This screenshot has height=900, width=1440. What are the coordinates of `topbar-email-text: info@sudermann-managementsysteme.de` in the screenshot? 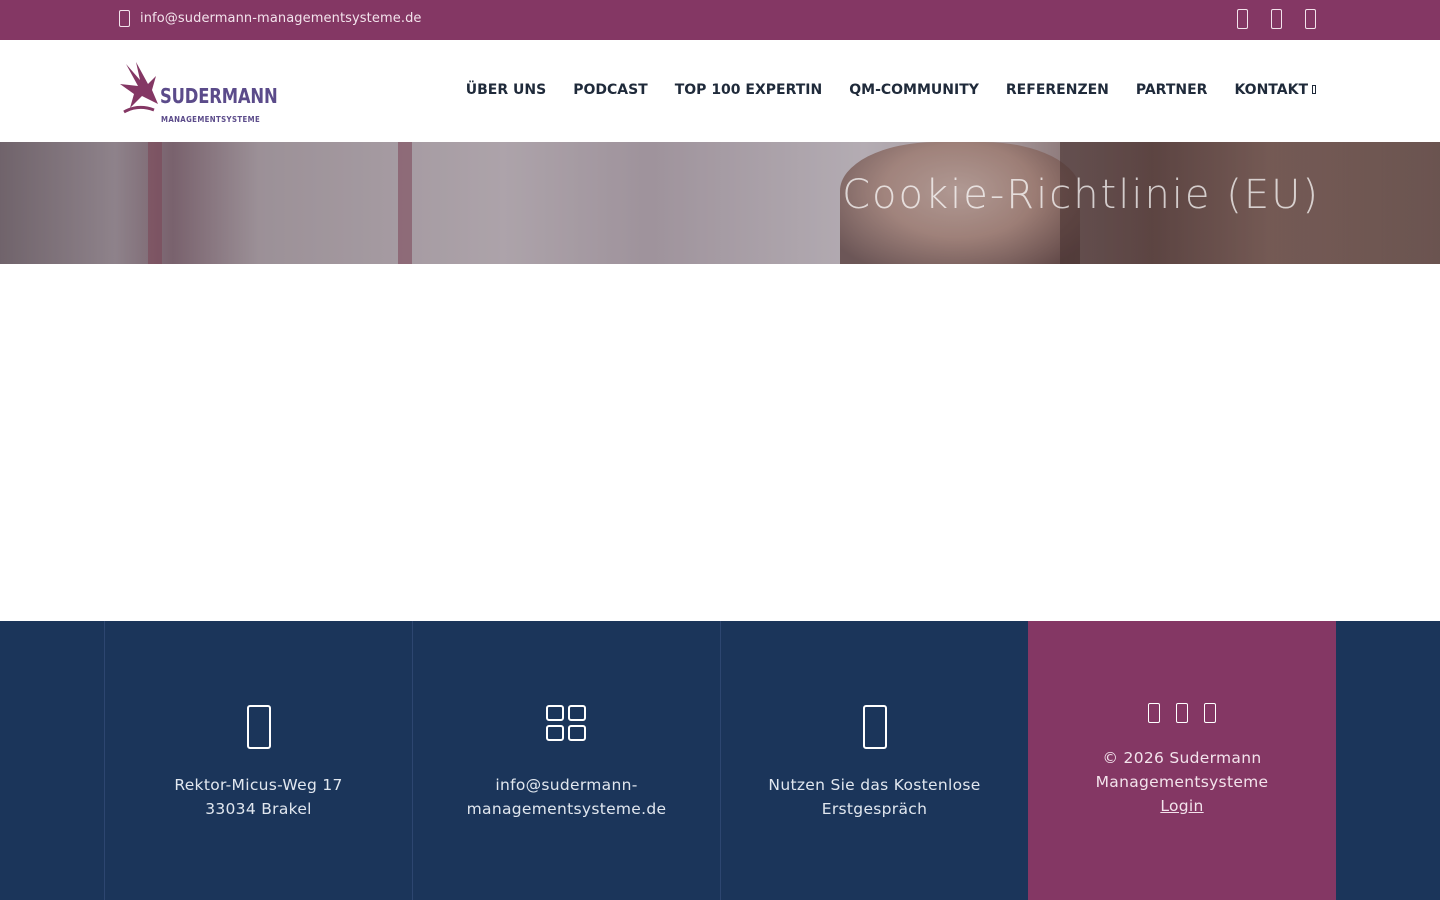 It's located at (281, 18).